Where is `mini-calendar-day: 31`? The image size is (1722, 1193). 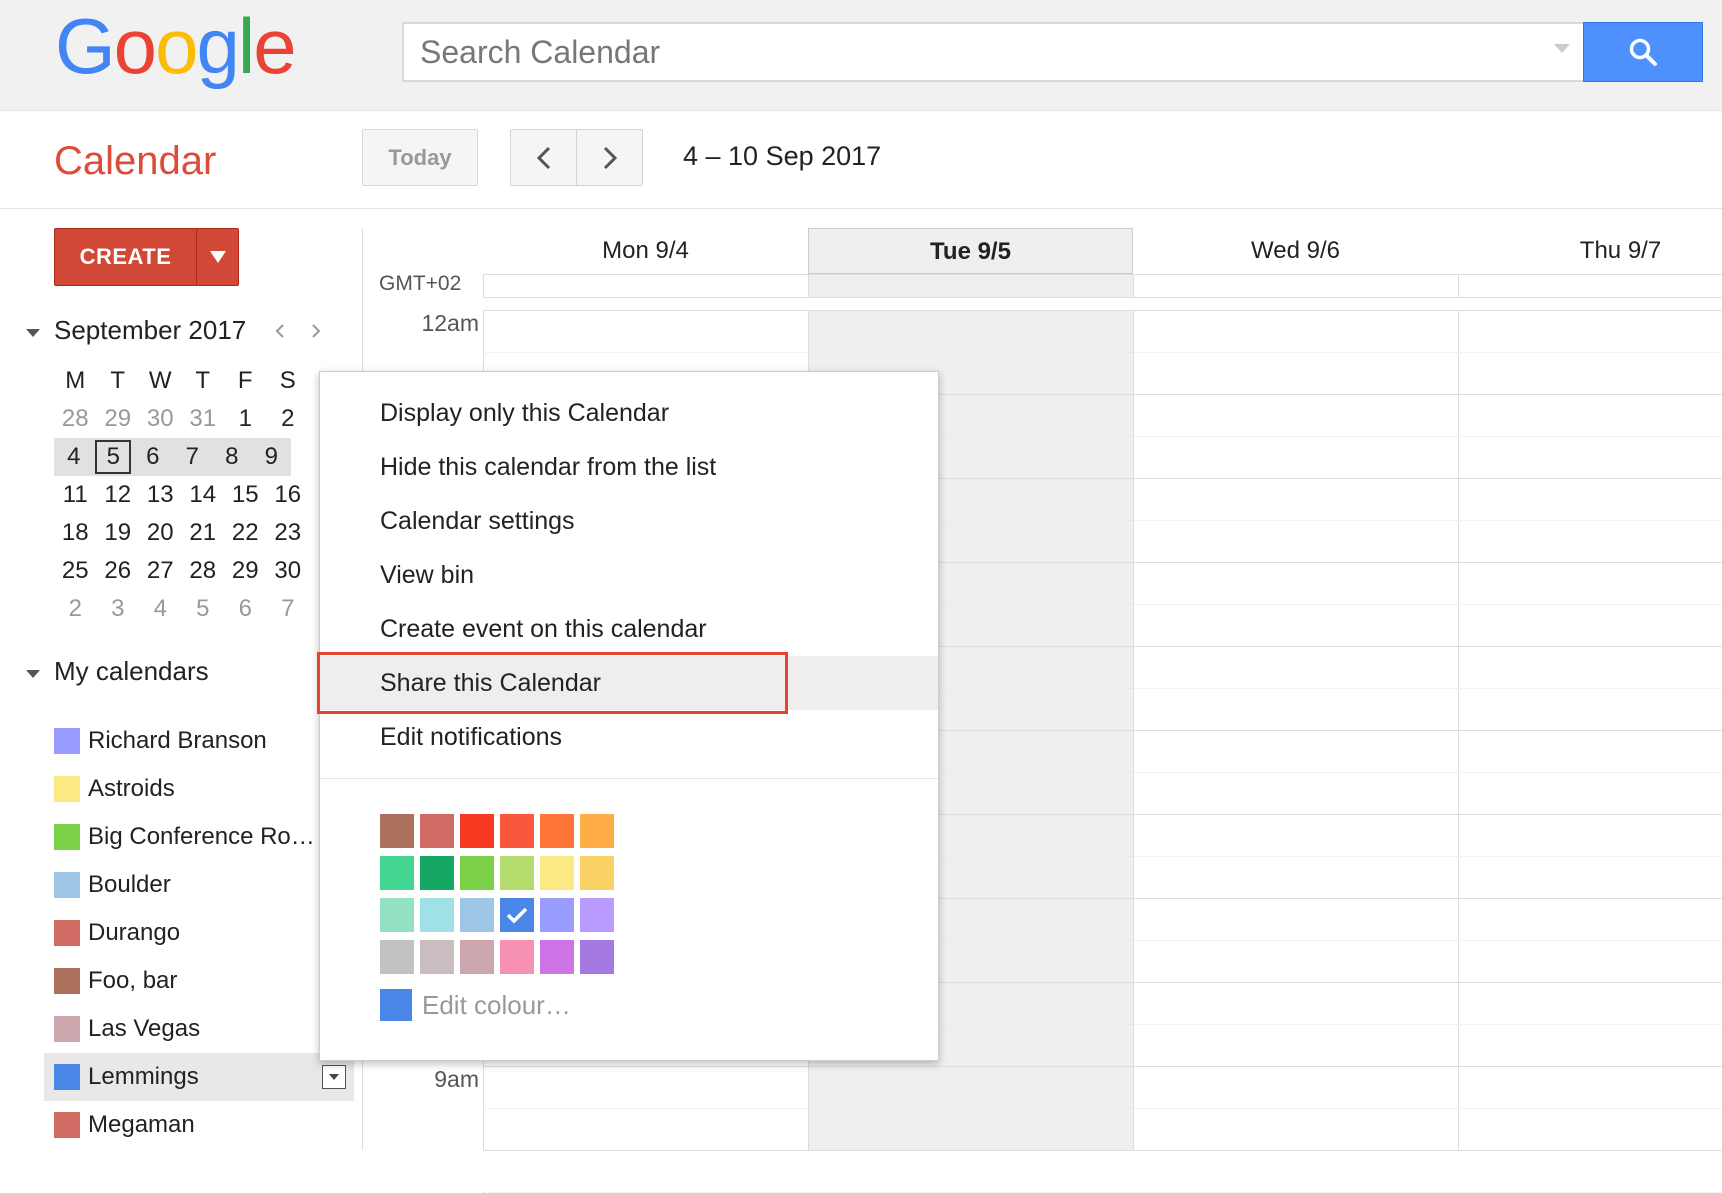
mini-calendar-day: 31 is located at coordinates (203, 419).